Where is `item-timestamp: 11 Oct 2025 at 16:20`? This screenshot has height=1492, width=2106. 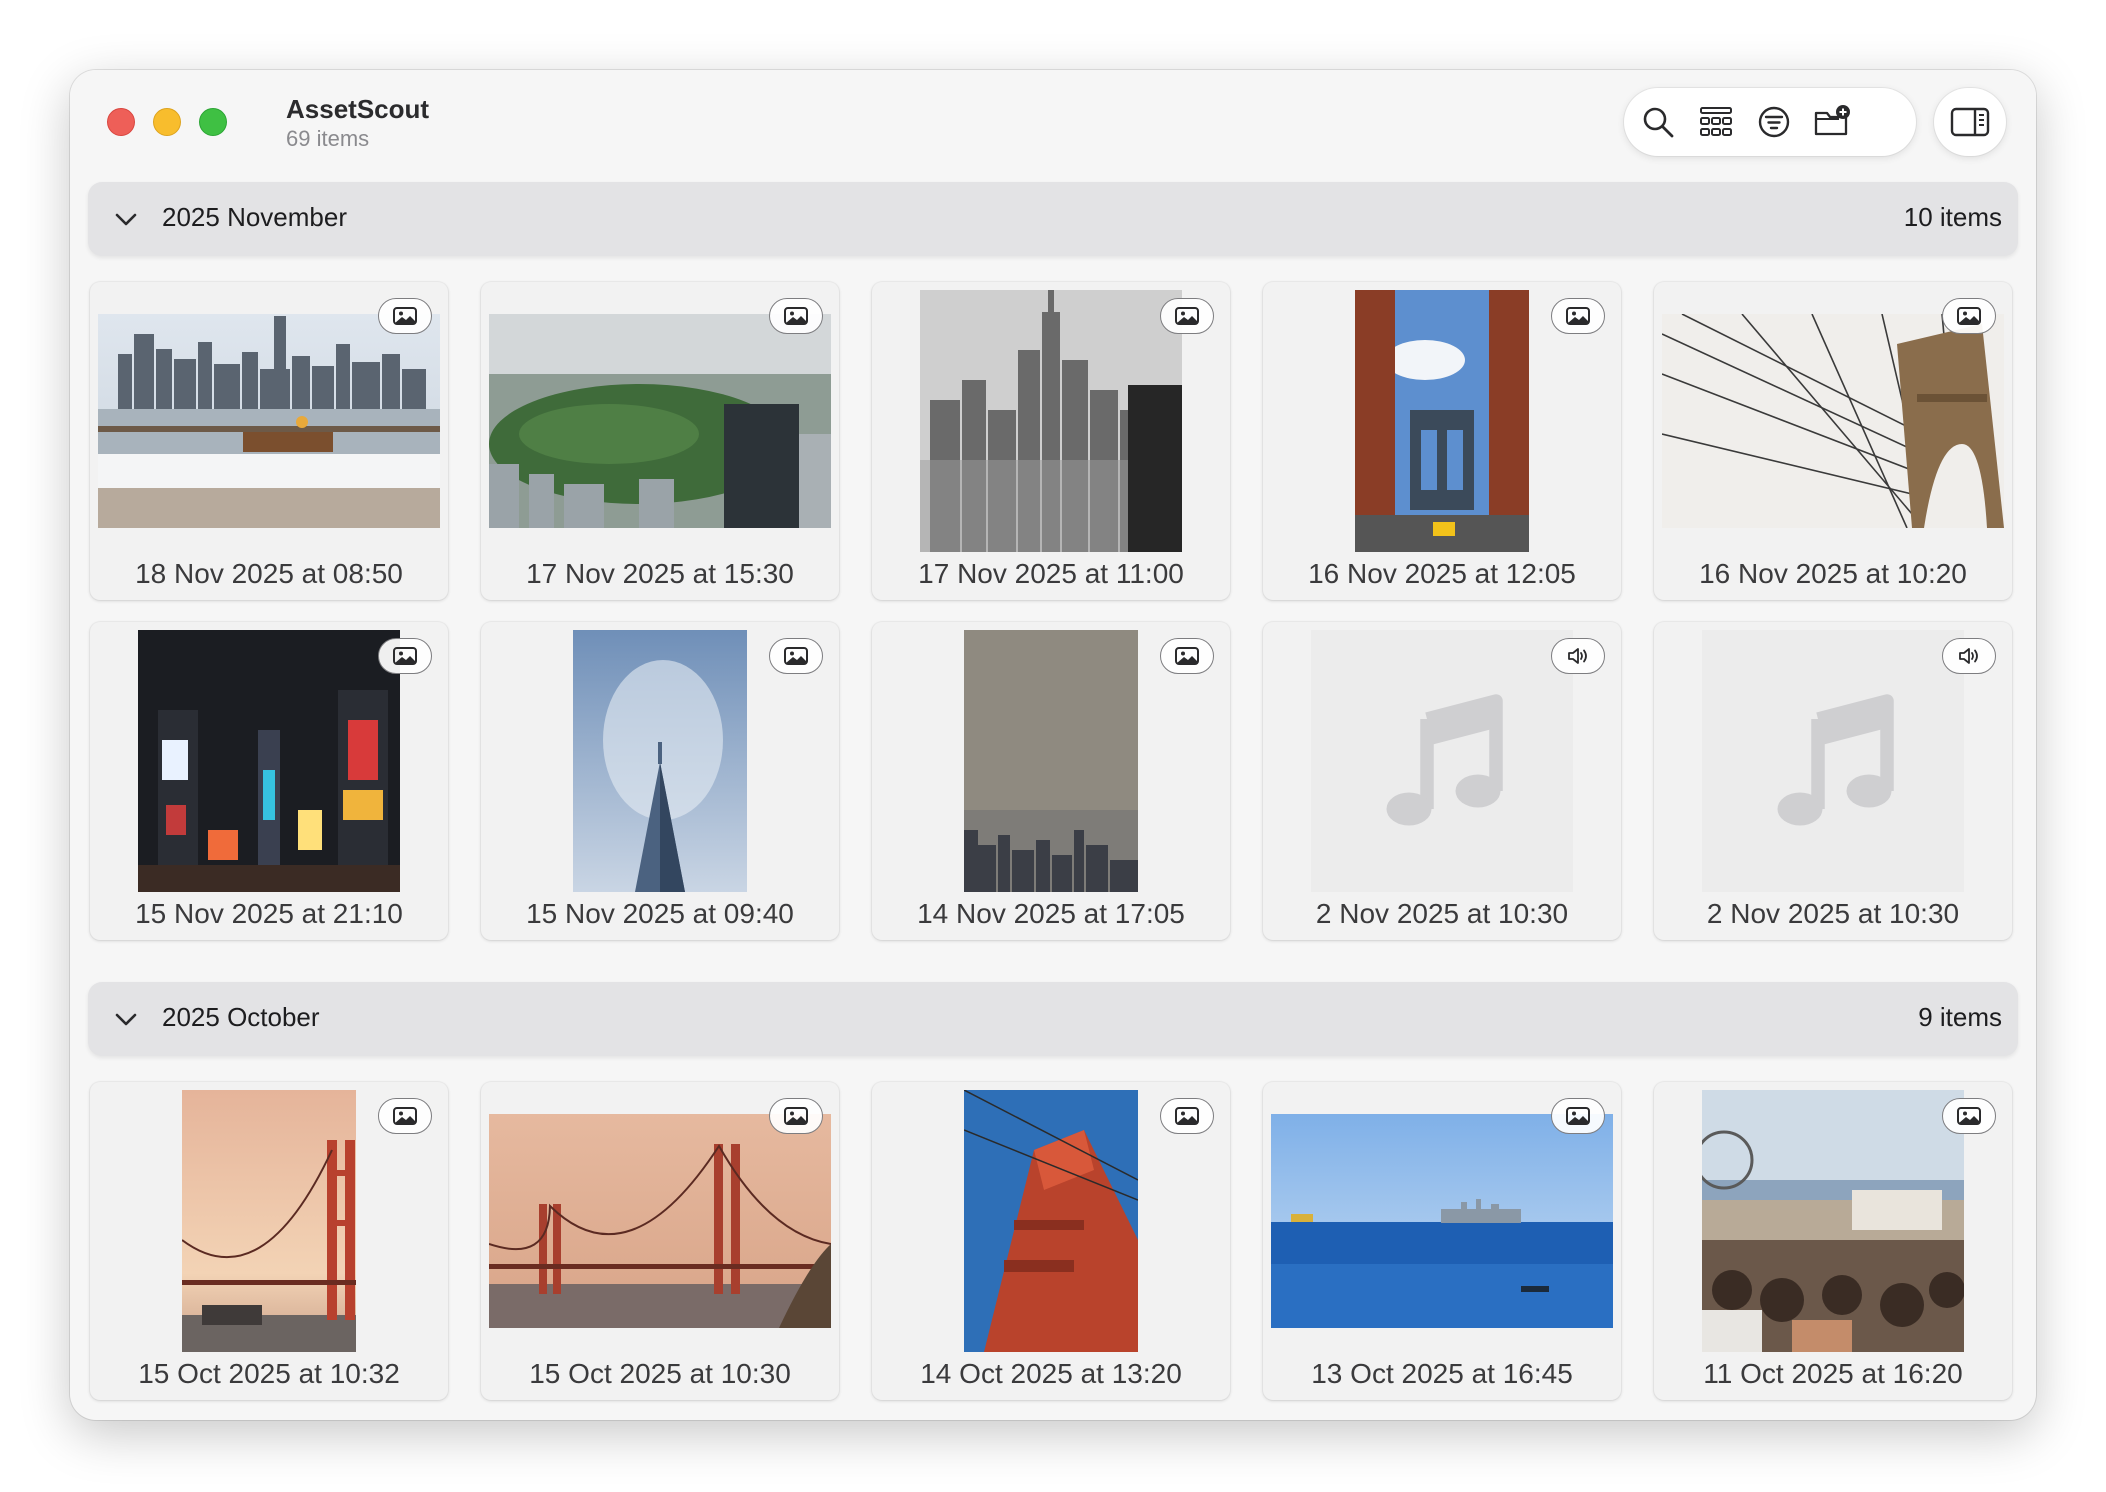 item-timestamp: 11 Oct 2025 at 16:20 is located at coordinates (1833, 1373).